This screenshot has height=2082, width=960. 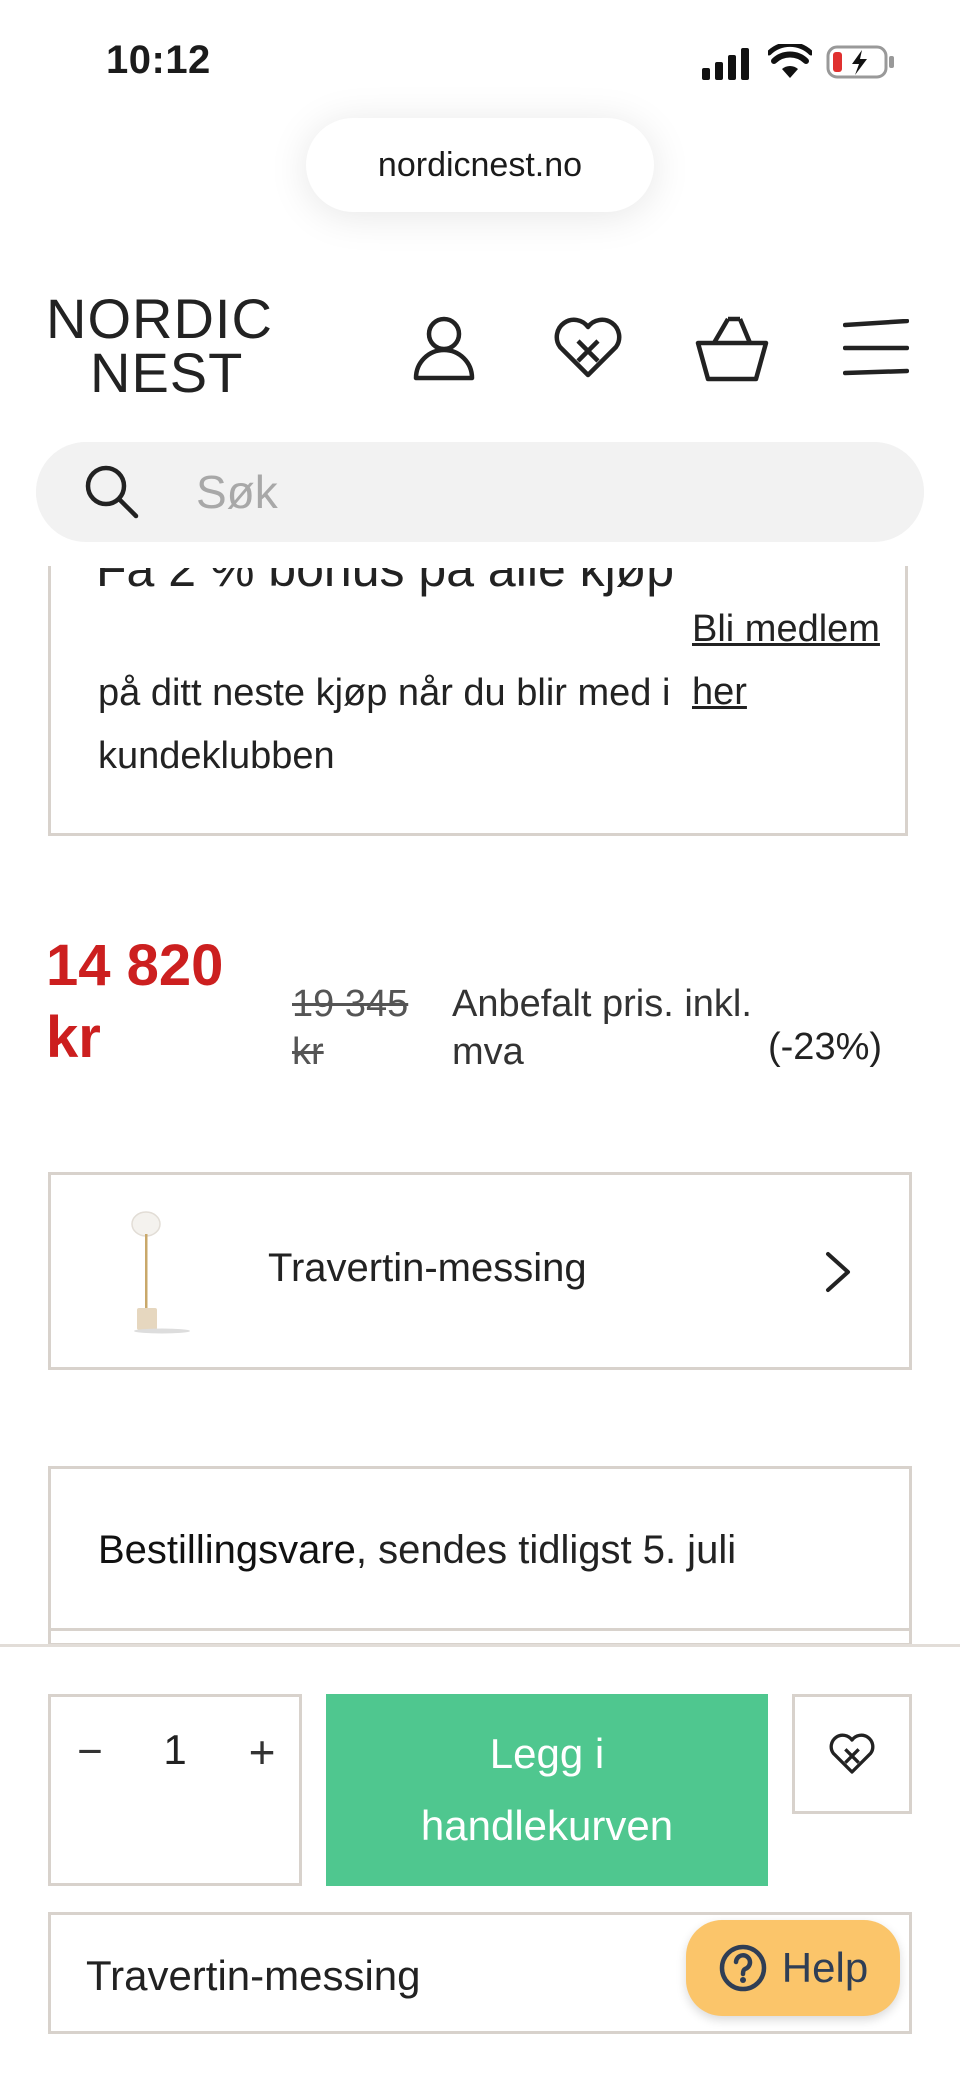 I want to click on logo-line-2: NEST, so click(x=167, y=372).